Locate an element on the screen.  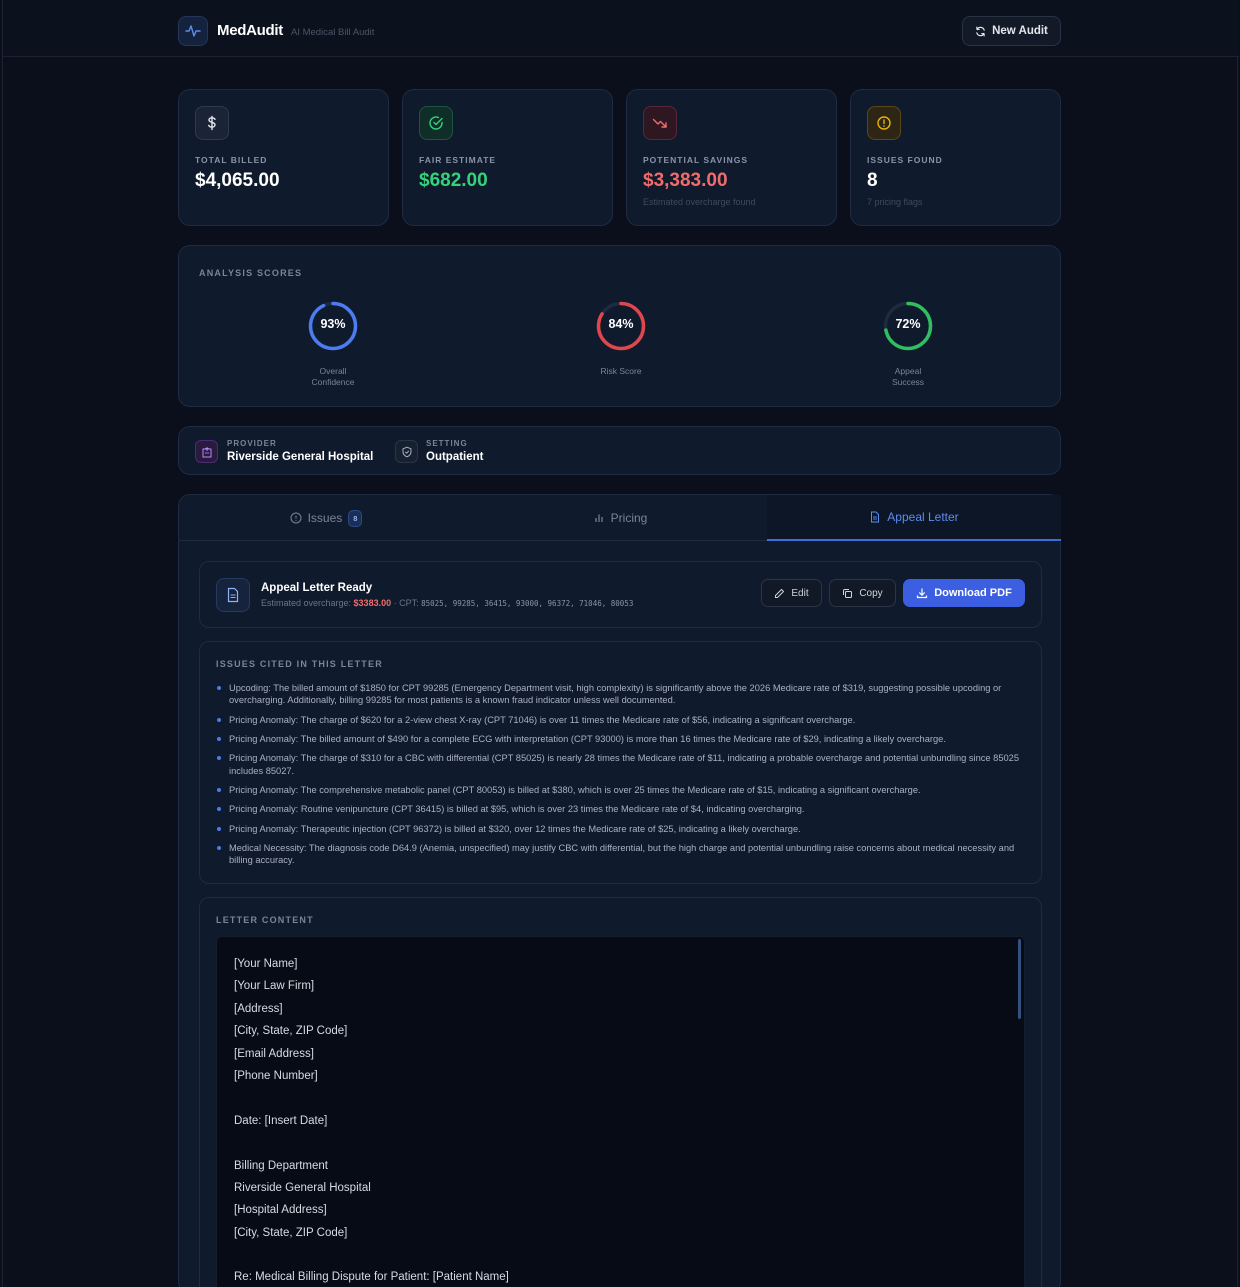
gauge-value: 72% is located at coordinates (908, 324).